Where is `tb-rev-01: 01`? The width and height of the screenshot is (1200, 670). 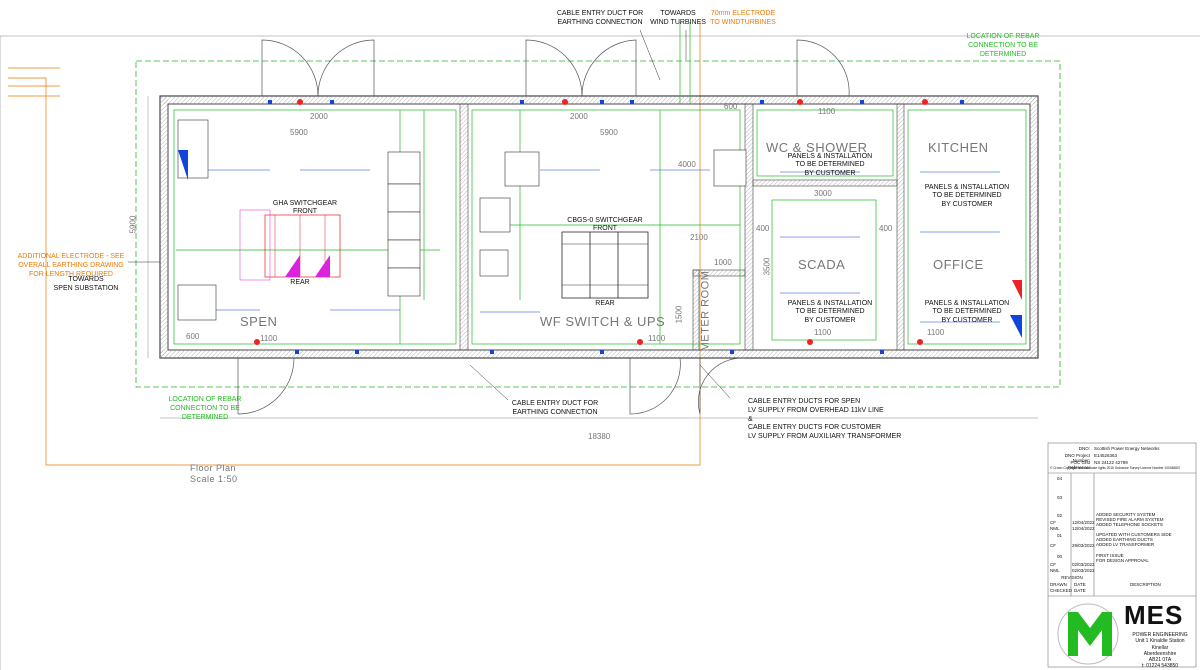
tb-rev-01: 01 is located at coordinates (1059, 535).